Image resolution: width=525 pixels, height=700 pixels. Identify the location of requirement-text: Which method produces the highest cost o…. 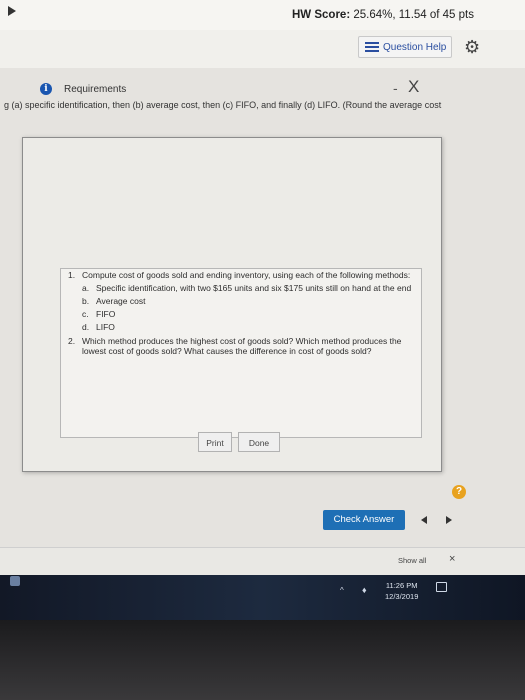
(242, 346).